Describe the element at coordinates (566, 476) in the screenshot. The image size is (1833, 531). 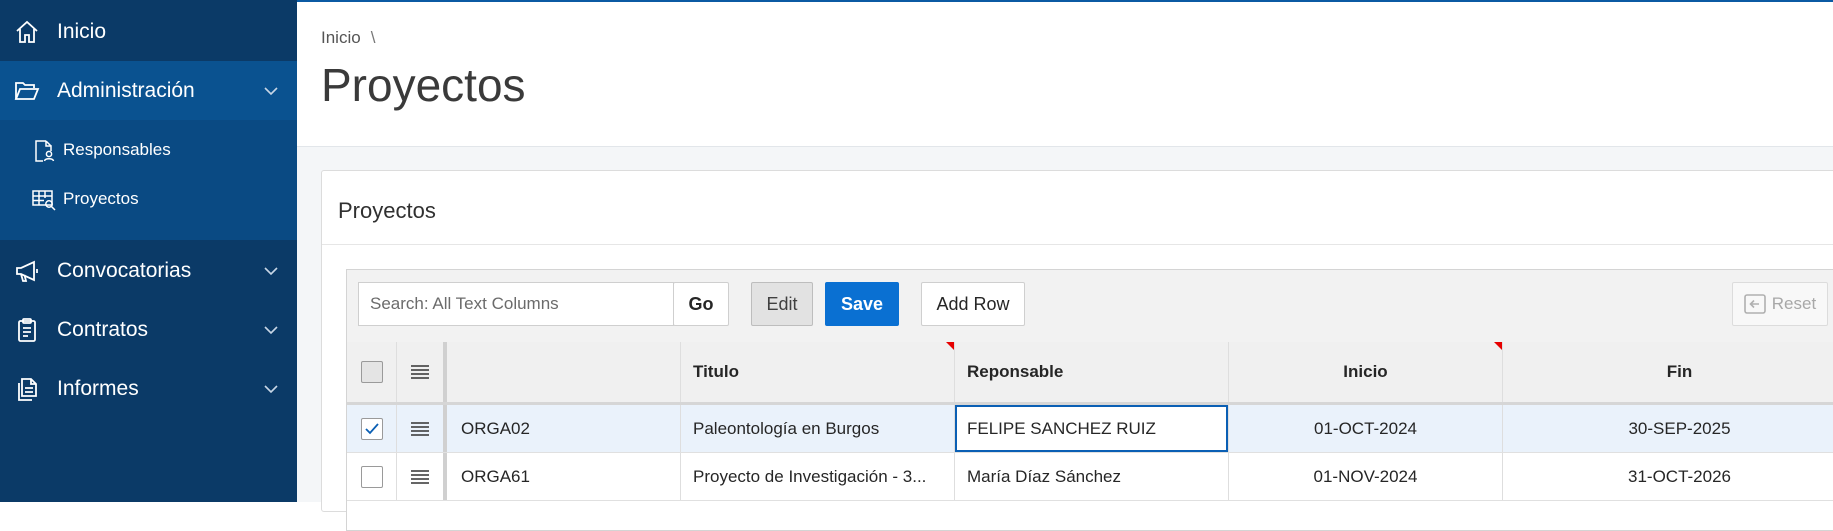
I see `cell-code: ORGA61` at that location.